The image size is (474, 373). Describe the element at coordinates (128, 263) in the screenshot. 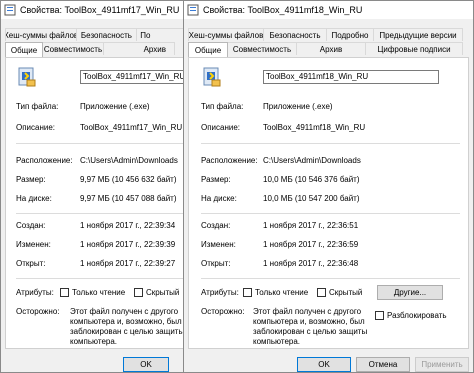

I see `opened-value: 1 ноября 2017 г., 22:39:27` at that location.